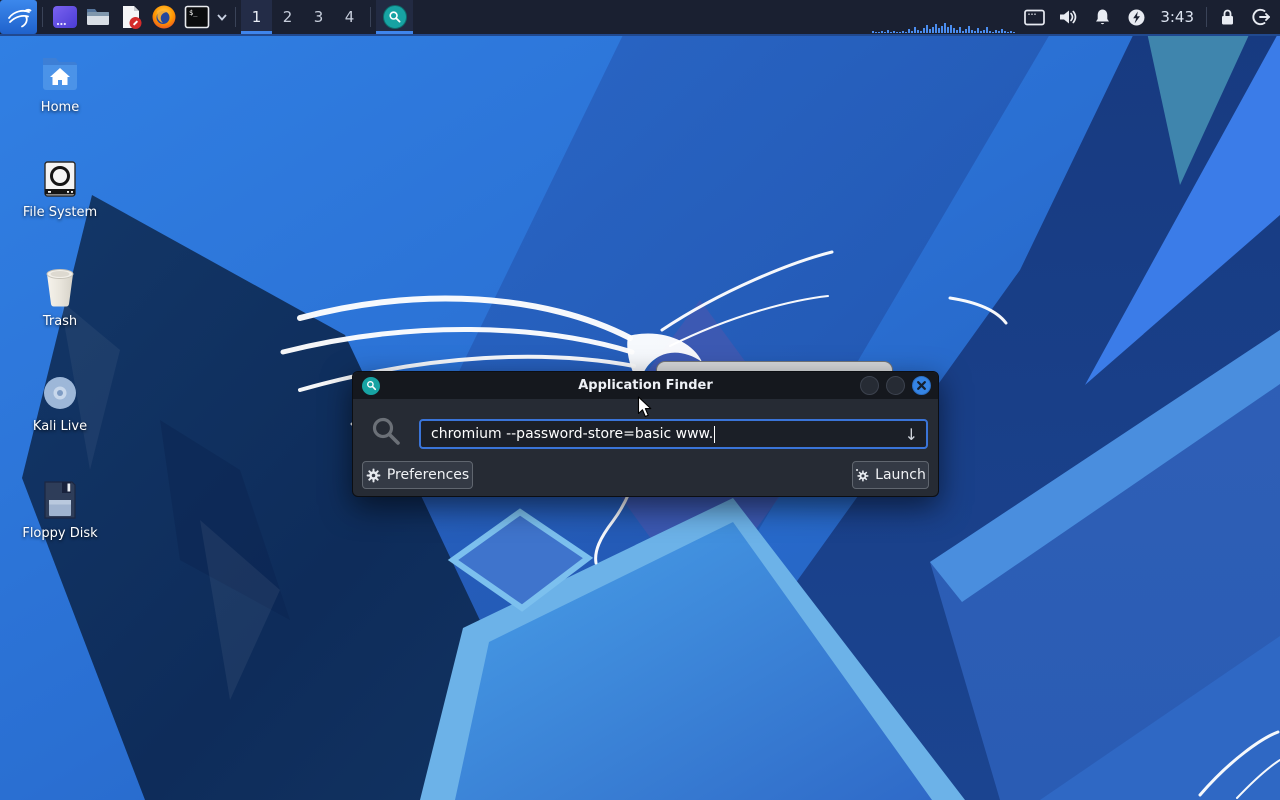 Image resolution: width=1280 pixels, height=800 pixels. Describe the element at coordinates (60, 393) in the screenshot. I see `optical-disc-icon` at that location.